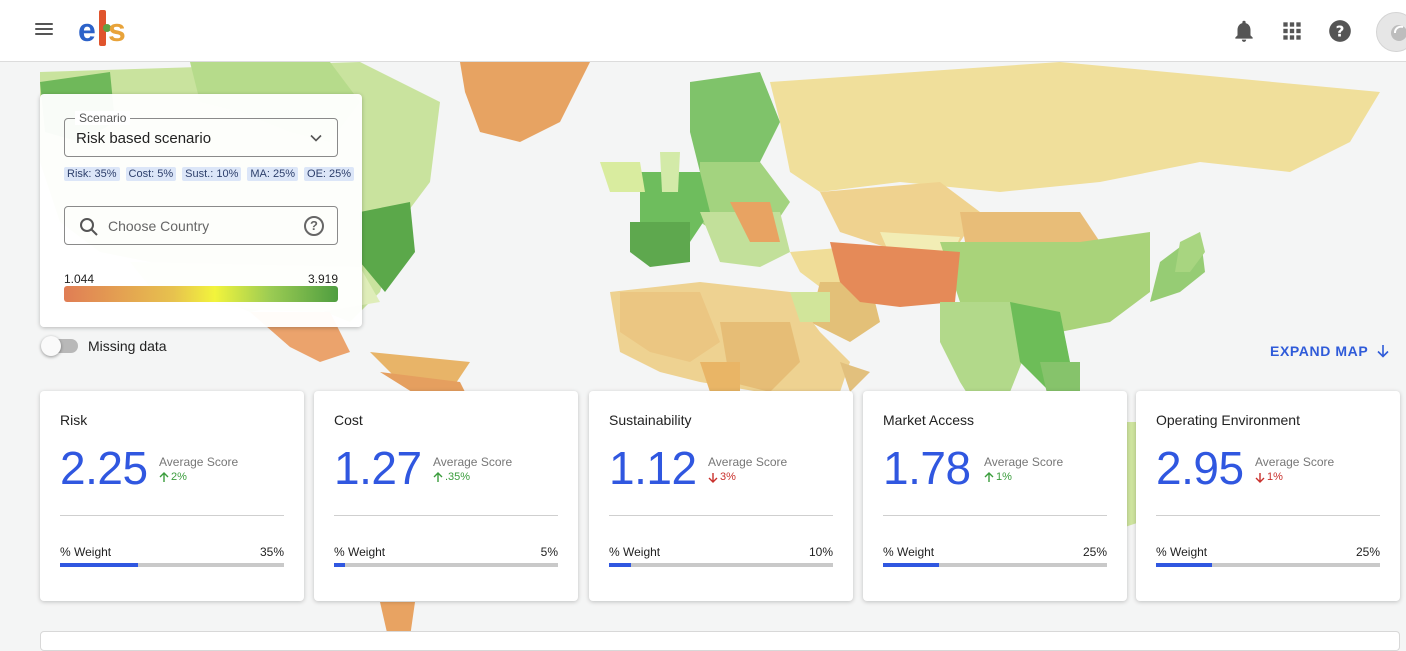 The width and height of the screenshot is (1406, 651). I want to click on card-weight-value: 35%, so click(271, 552).